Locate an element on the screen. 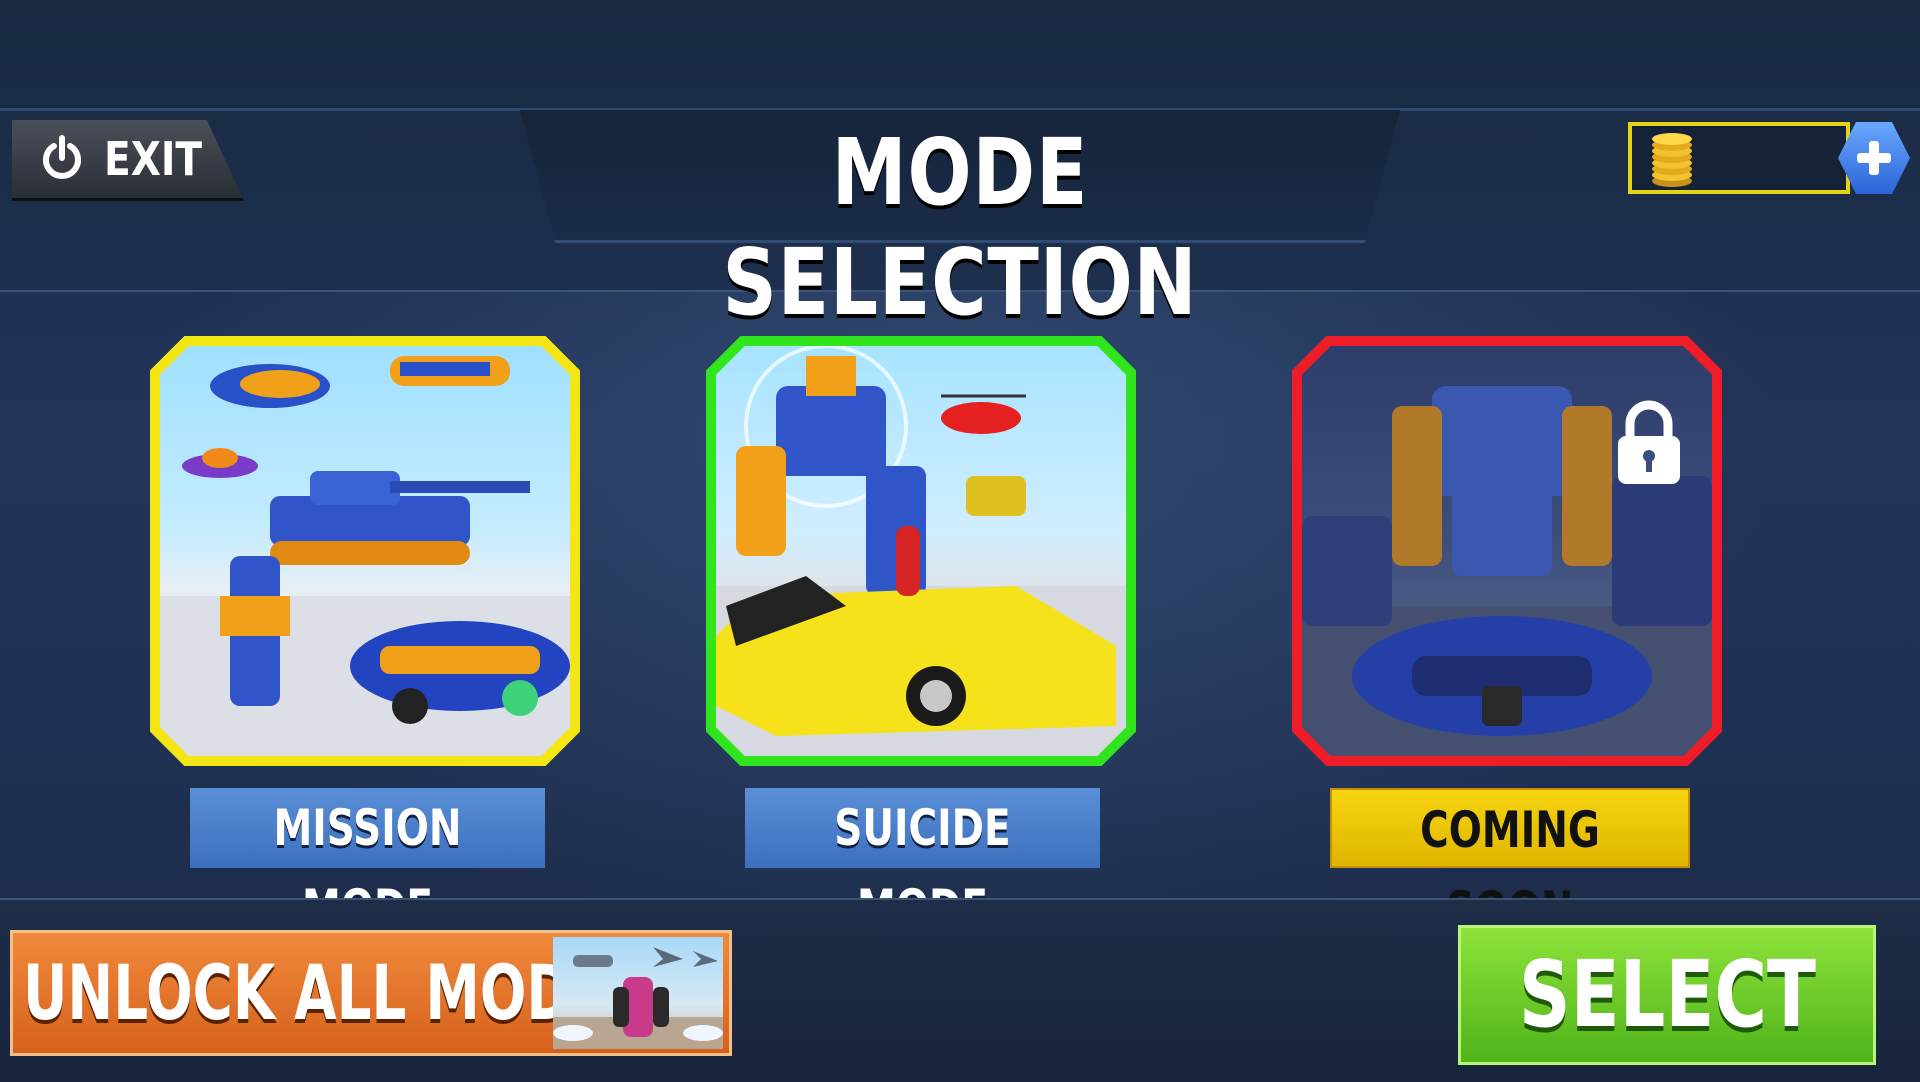 The width and height of the screenshot is (1920, 1082). page-title: MODE SELECTION is located at coordinates (960, 227).